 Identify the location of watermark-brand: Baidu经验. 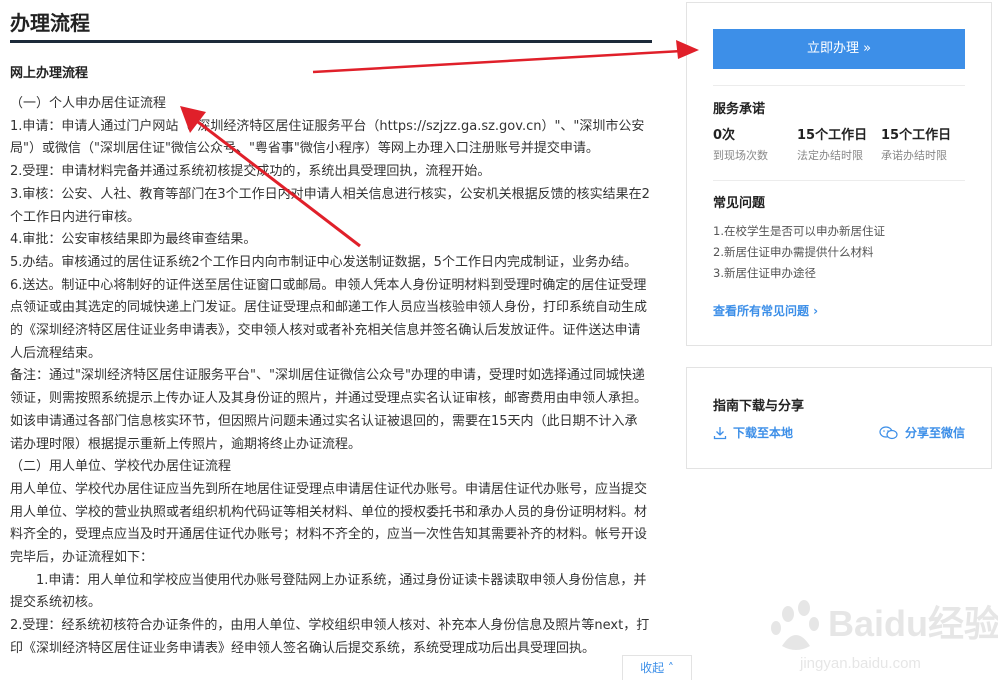
(913, 623).